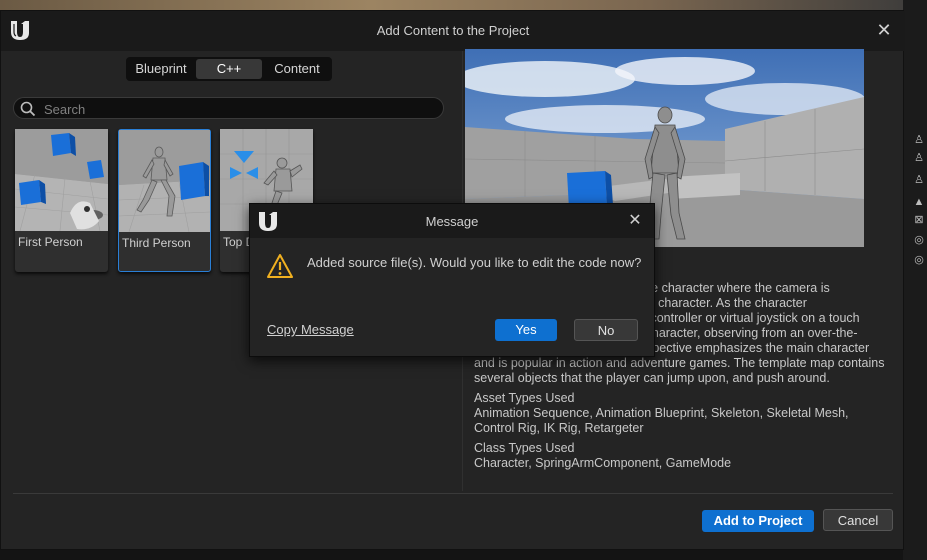  Describe the element at coordinates (28, 109) in the screenshot. I see `search-icon` at that location.